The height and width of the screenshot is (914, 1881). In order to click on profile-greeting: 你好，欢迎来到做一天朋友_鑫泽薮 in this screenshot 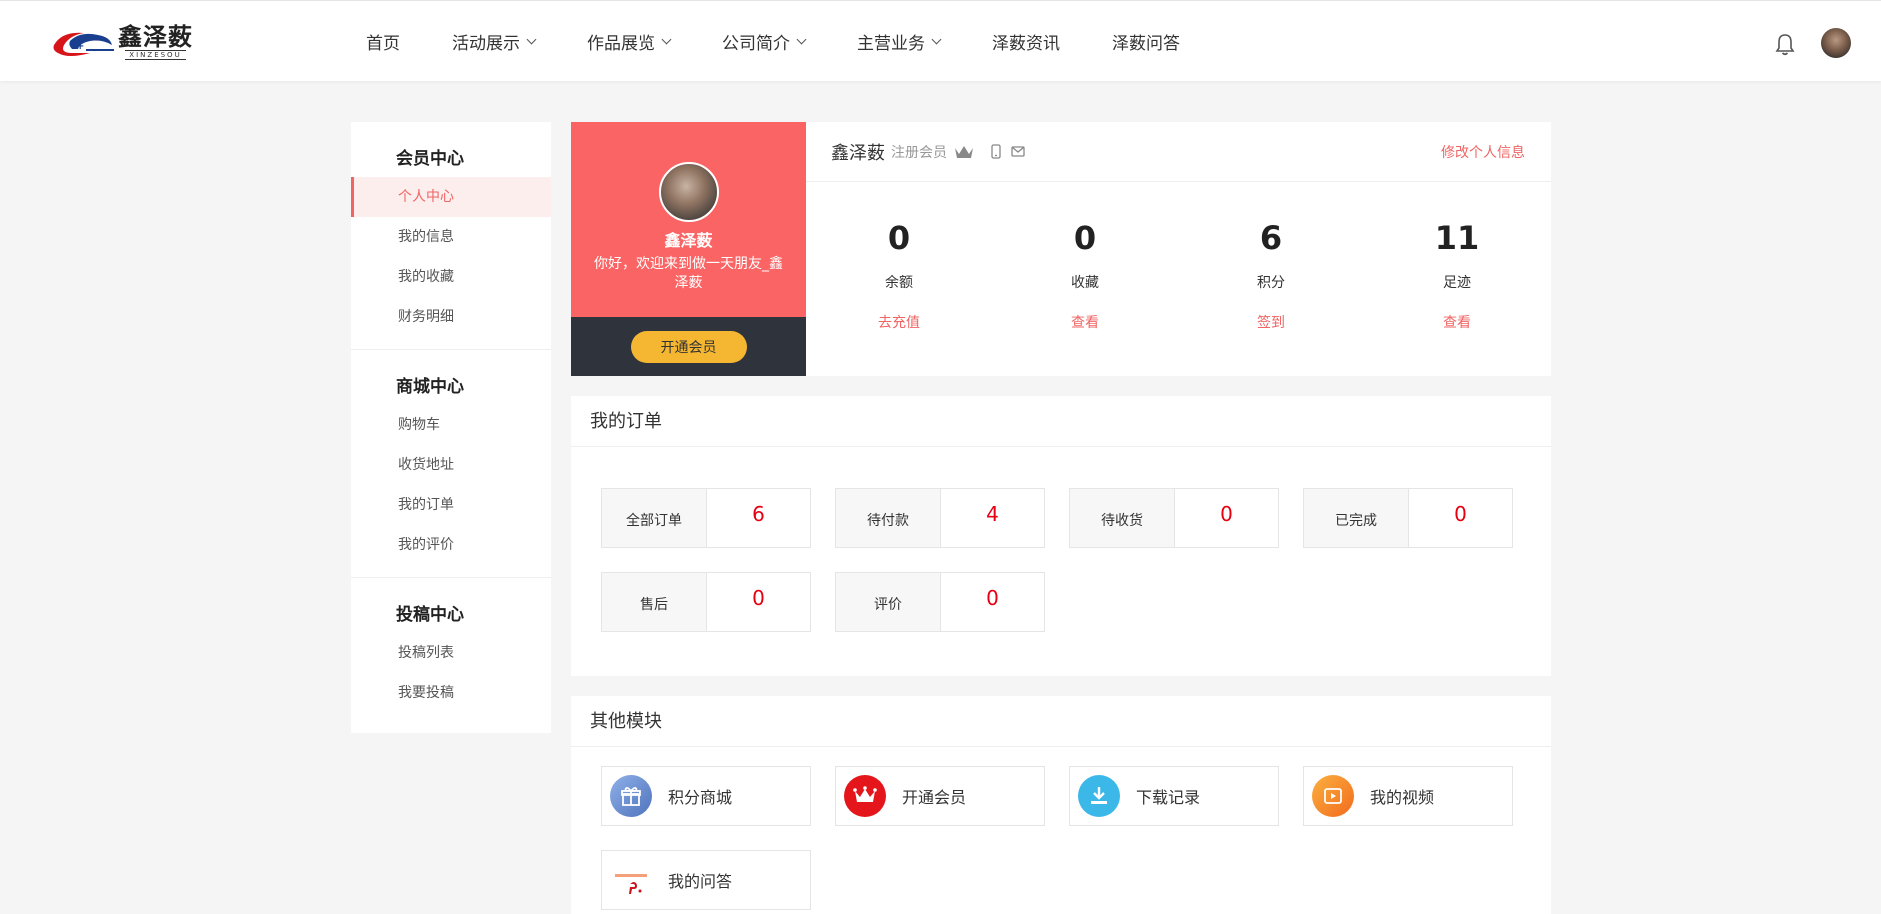, I will do `click(688, 273)`.